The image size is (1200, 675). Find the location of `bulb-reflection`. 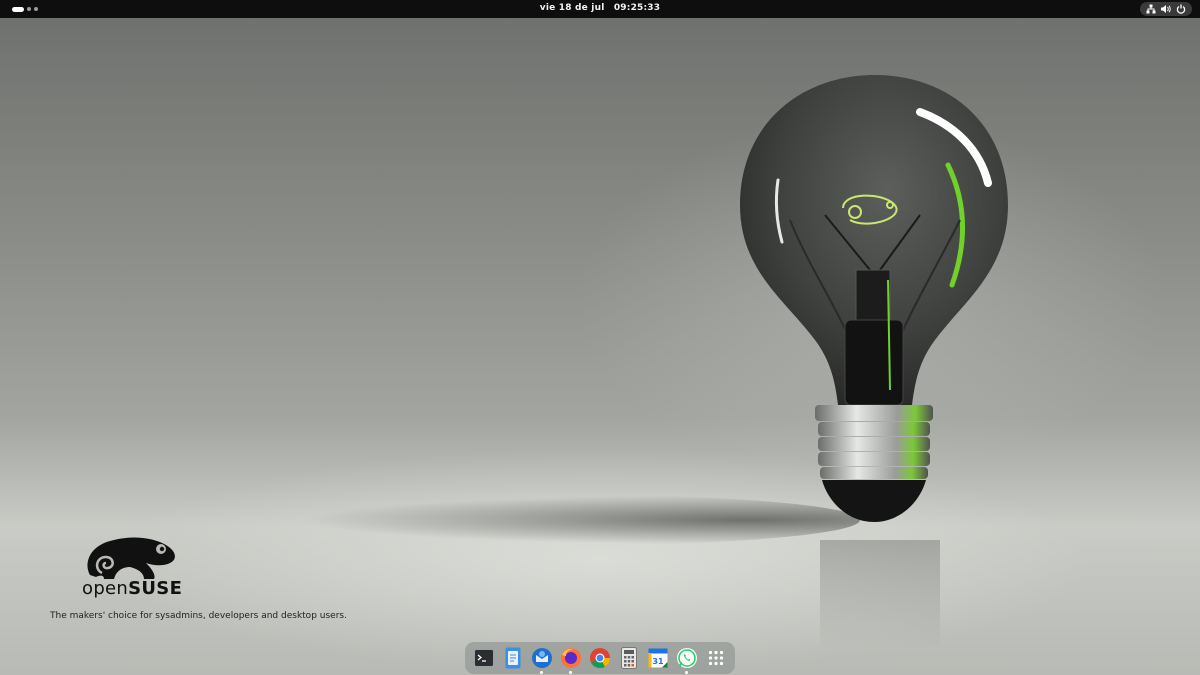

bulb-reflection is located at coordinates (880, 595).